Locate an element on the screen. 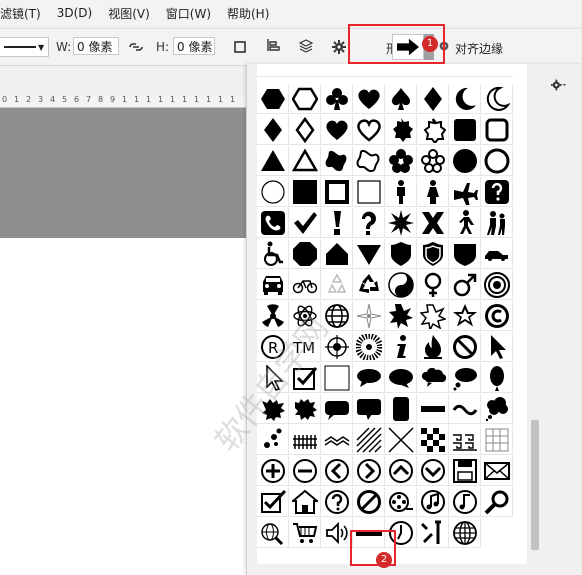 Image resolution: width=582 pixels, height=575 pixels. menu-3d: 3D(D) is located at coordinates (74, 13).